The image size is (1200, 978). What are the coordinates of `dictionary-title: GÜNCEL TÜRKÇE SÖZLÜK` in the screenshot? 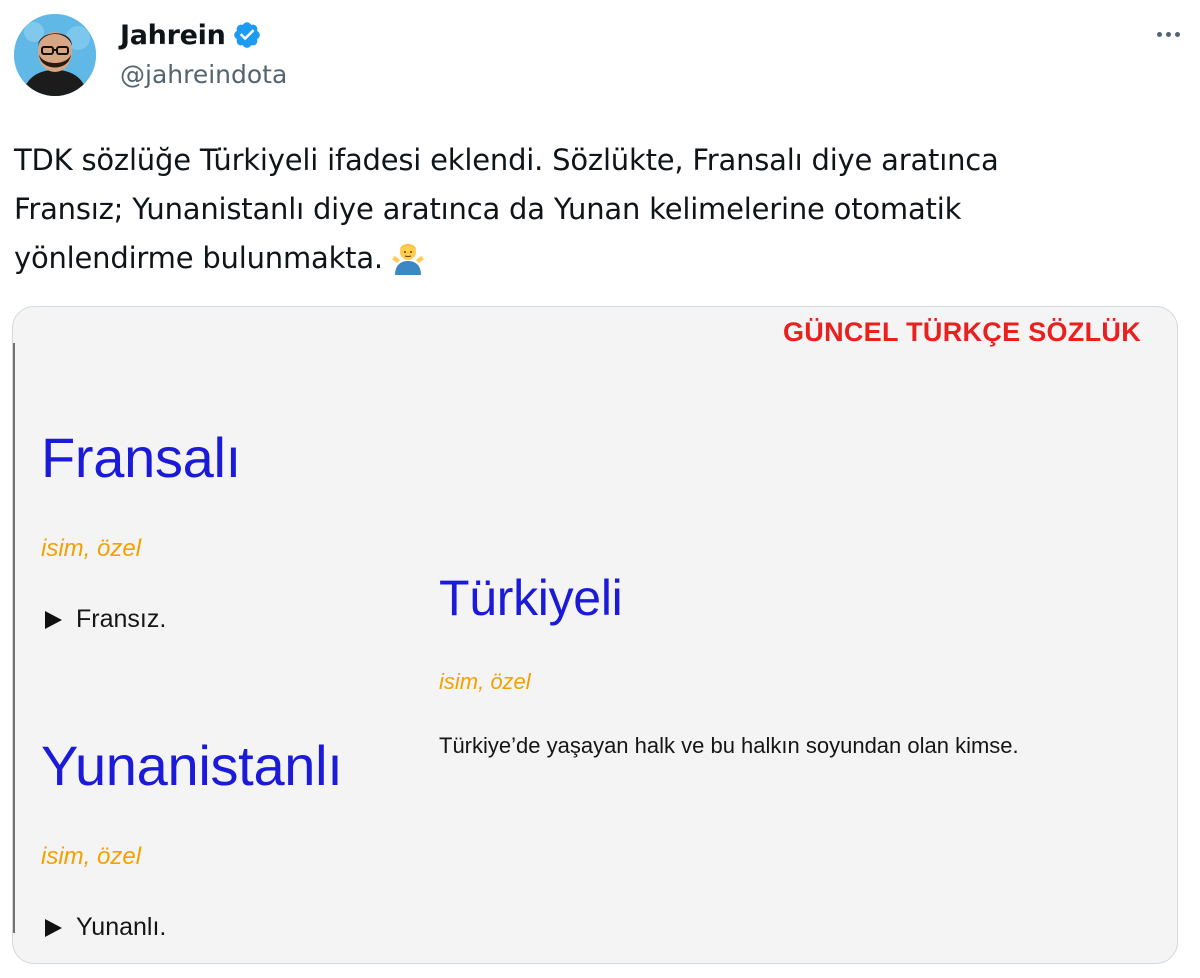 It's located at (961, 332).